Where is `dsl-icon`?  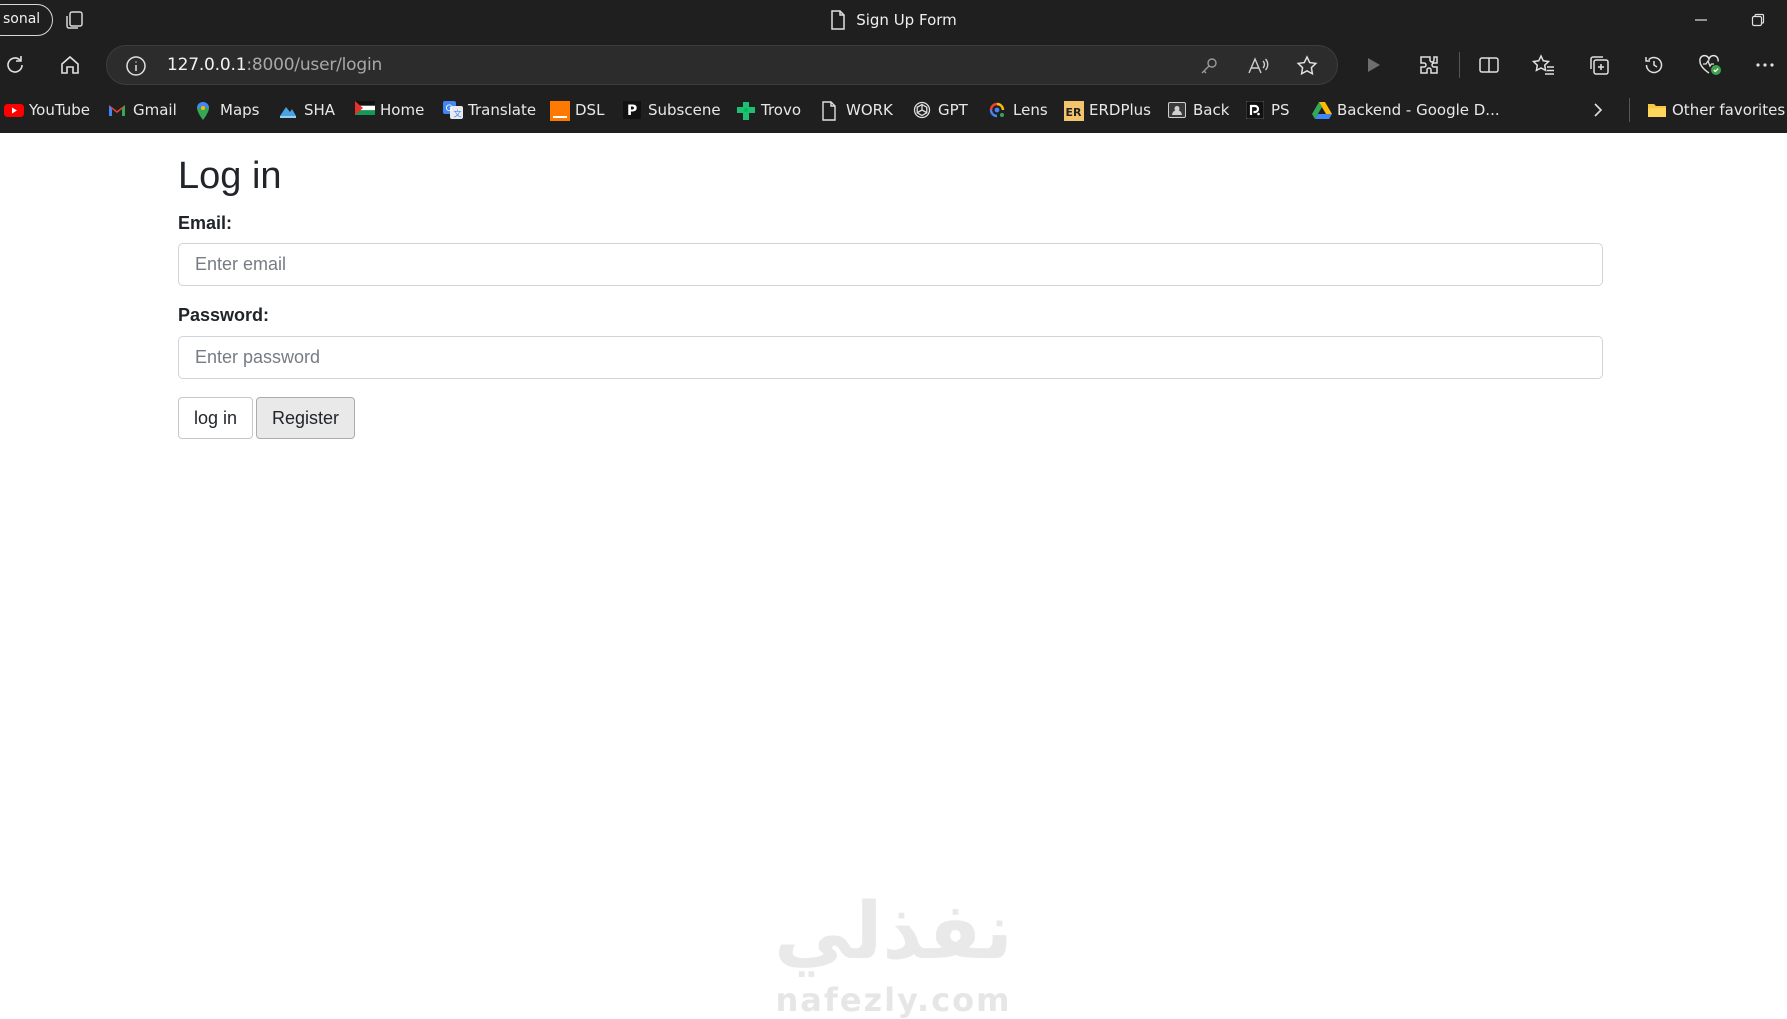 dsl-icon is located at coordinates (560, 111).